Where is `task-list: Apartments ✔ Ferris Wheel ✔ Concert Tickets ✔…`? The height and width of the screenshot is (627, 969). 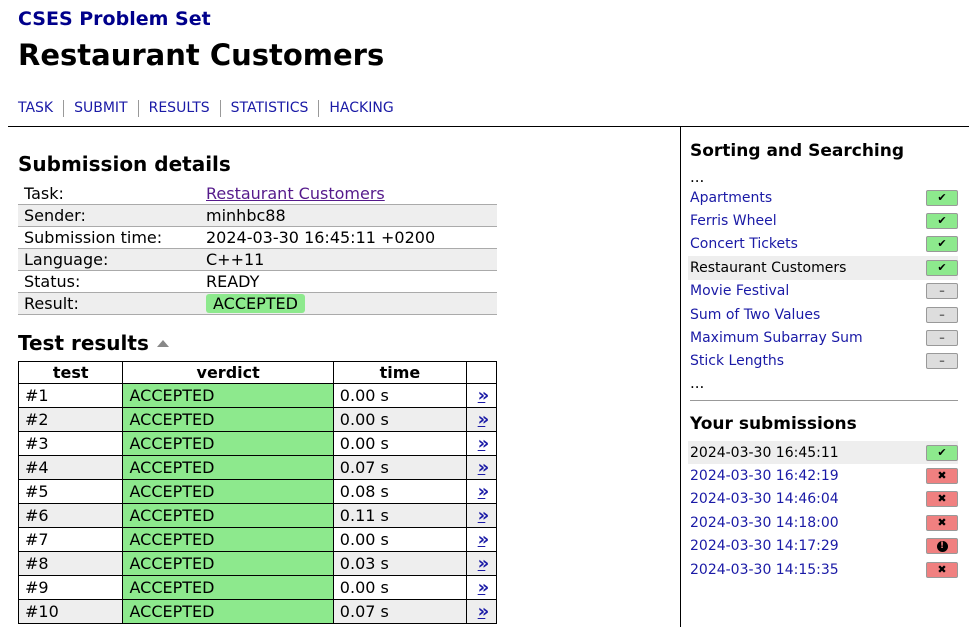 task-list: Apartments ✔ Ferris Wheel ✔ Concert Tickets ✔… is located at coordinates (823, 279).